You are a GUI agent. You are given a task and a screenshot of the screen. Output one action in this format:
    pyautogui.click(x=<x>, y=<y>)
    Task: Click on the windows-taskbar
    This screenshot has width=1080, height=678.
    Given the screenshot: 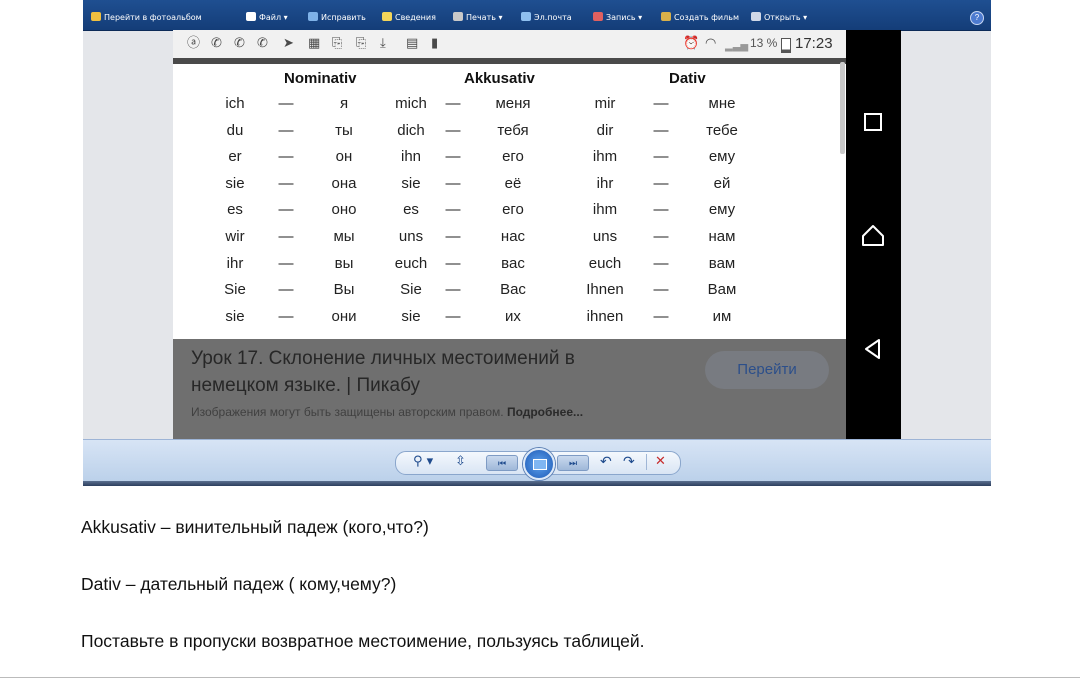 What is the action you would take?
    pyautogui.click(x=537, y=483)
    